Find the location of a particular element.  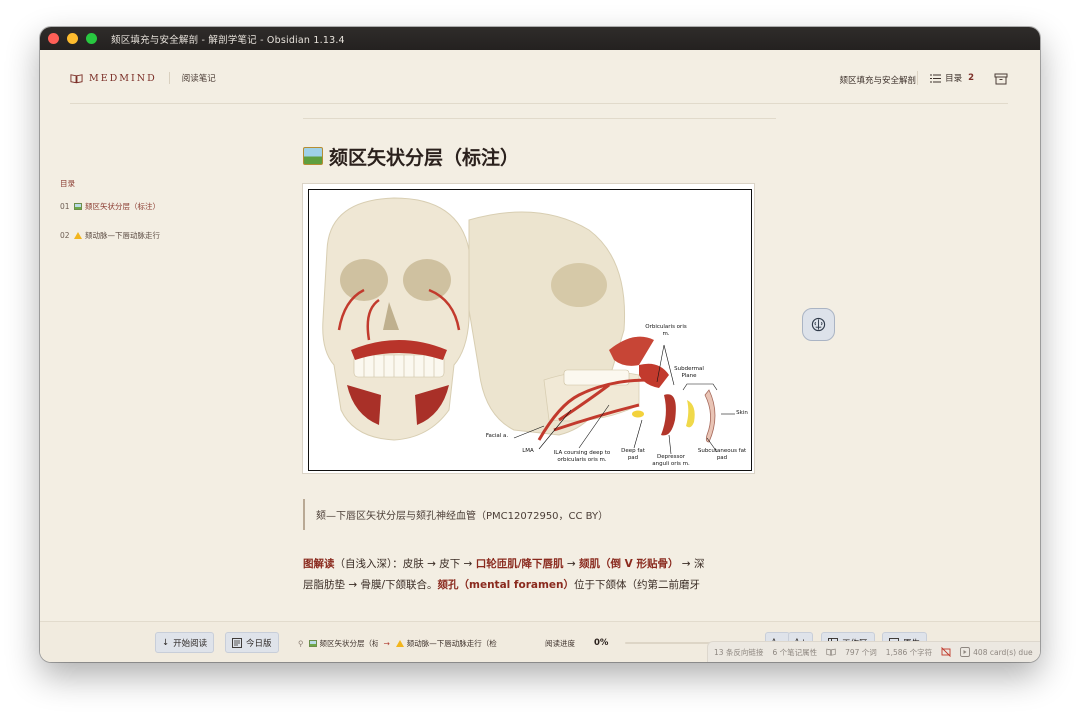

inline-highlight: 颏肌（倒 V 形贴骨） is located at coordinates (629, 564).